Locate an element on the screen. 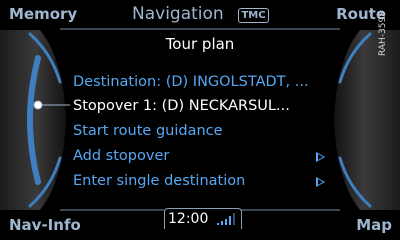 The image size is (400, 240). menu-item-start-route-guidance: Start route guidance is located at coordinates (205, 131).